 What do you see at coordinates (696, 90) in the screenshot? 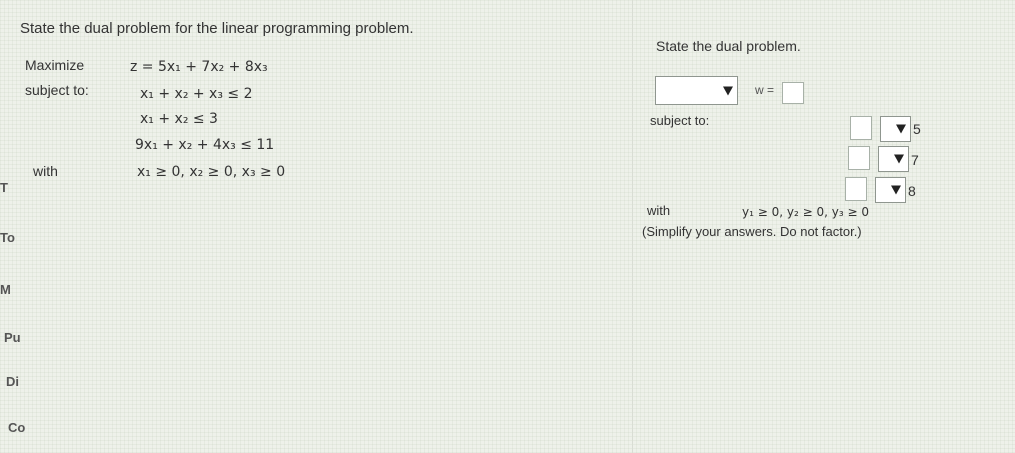
I see `objective-type-dropdown` at bounding box center [696, 90].